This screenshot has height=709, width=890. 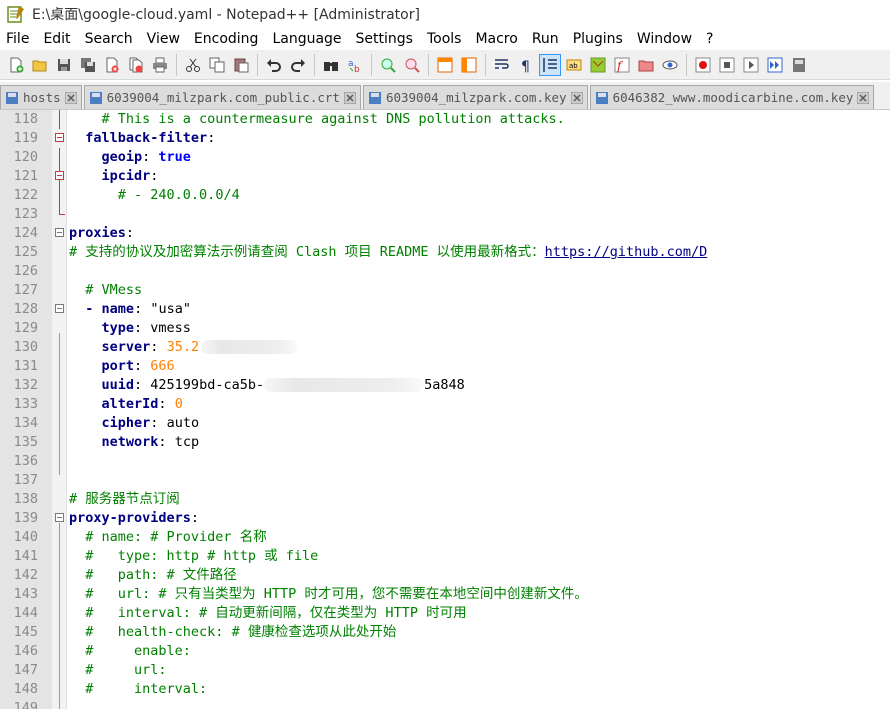 I want to click on copy-icon, so click(x=217, y=65).